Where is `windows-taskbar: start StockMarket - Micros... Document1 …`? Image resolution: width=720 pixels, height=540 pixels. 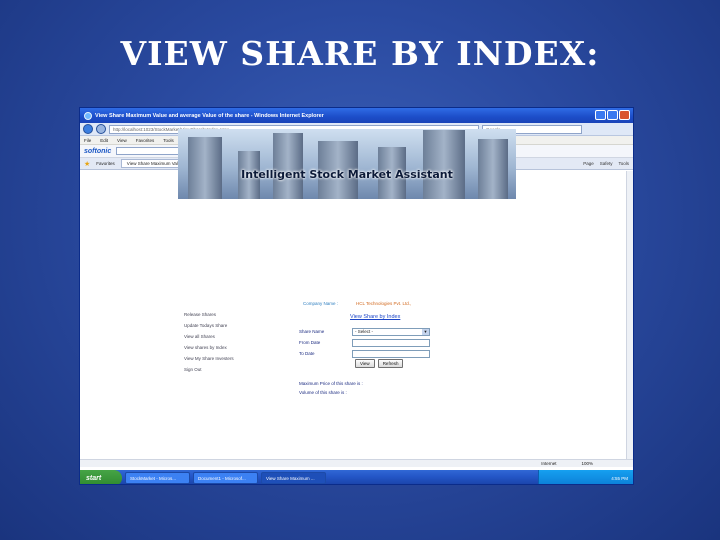
windows-taskbar: start StockMarket - Micros... Document1 … is located at coordinates (356, 477).